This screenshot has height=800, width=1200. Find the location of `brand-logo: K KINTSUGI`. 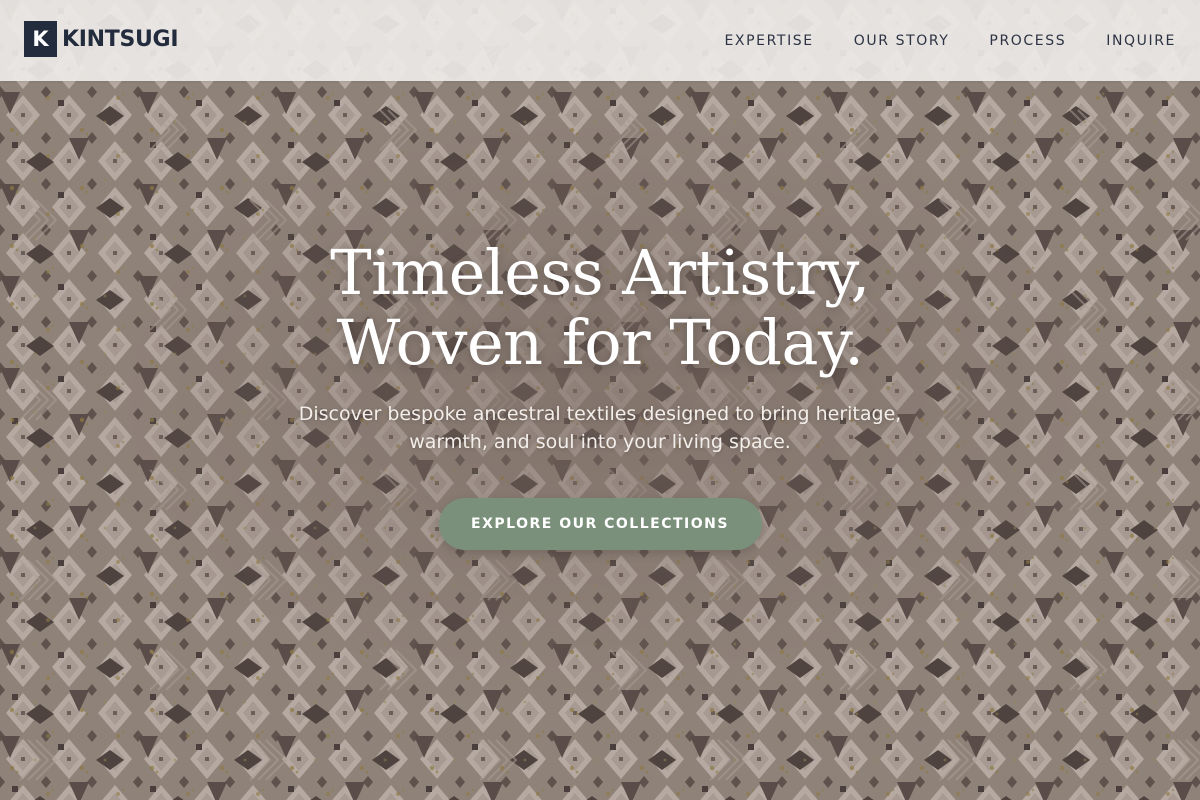

brand-logo: K KINTSUGI is located at coordinates (101, 39).